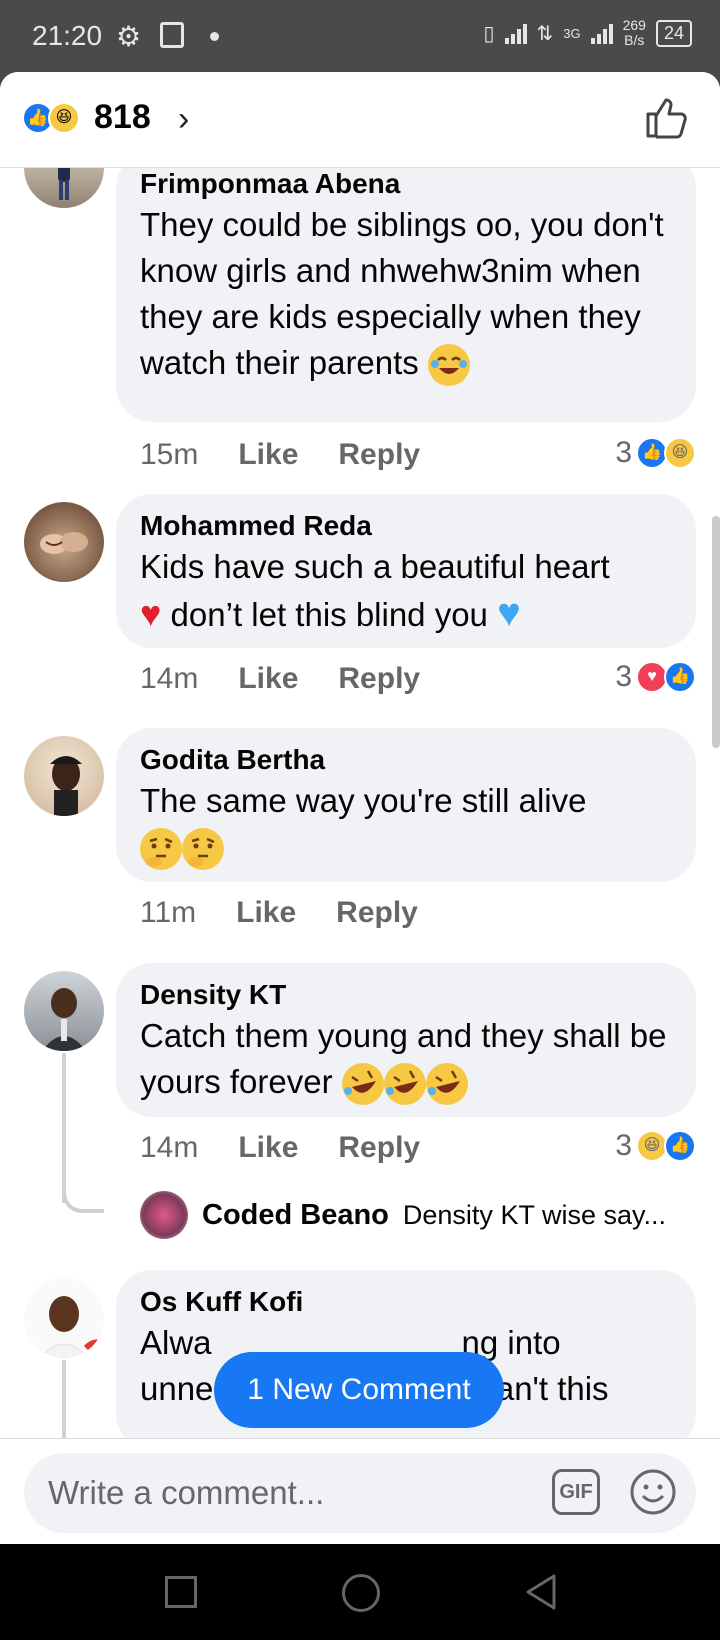 This screenshot has width=720, height=1640. I want to click on status-indicators: ▯ ⇅ 3G 269 B/s 24, so click(587, 33).